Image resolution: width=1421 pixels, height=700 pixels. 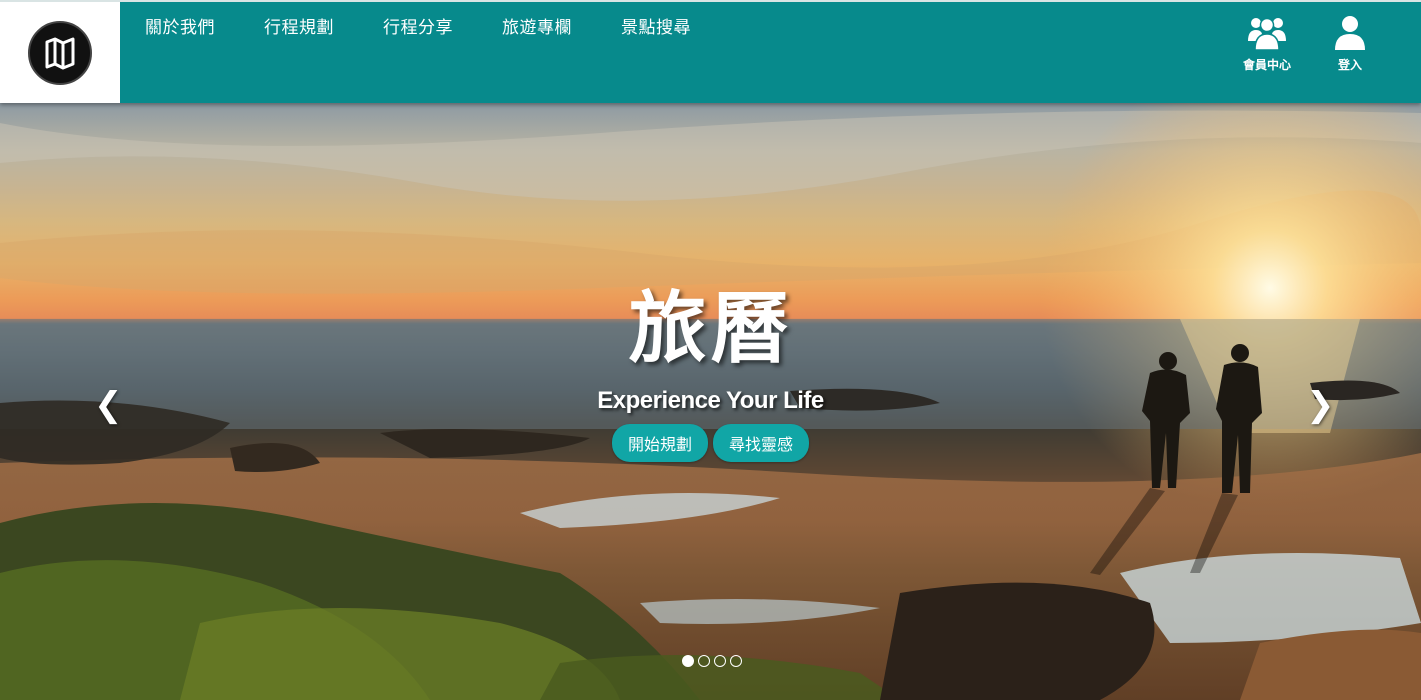 What do you see at coordinates (1267, 34) in the screenshot?
I see `users-group-icon` at bounding box center [1267, 34].